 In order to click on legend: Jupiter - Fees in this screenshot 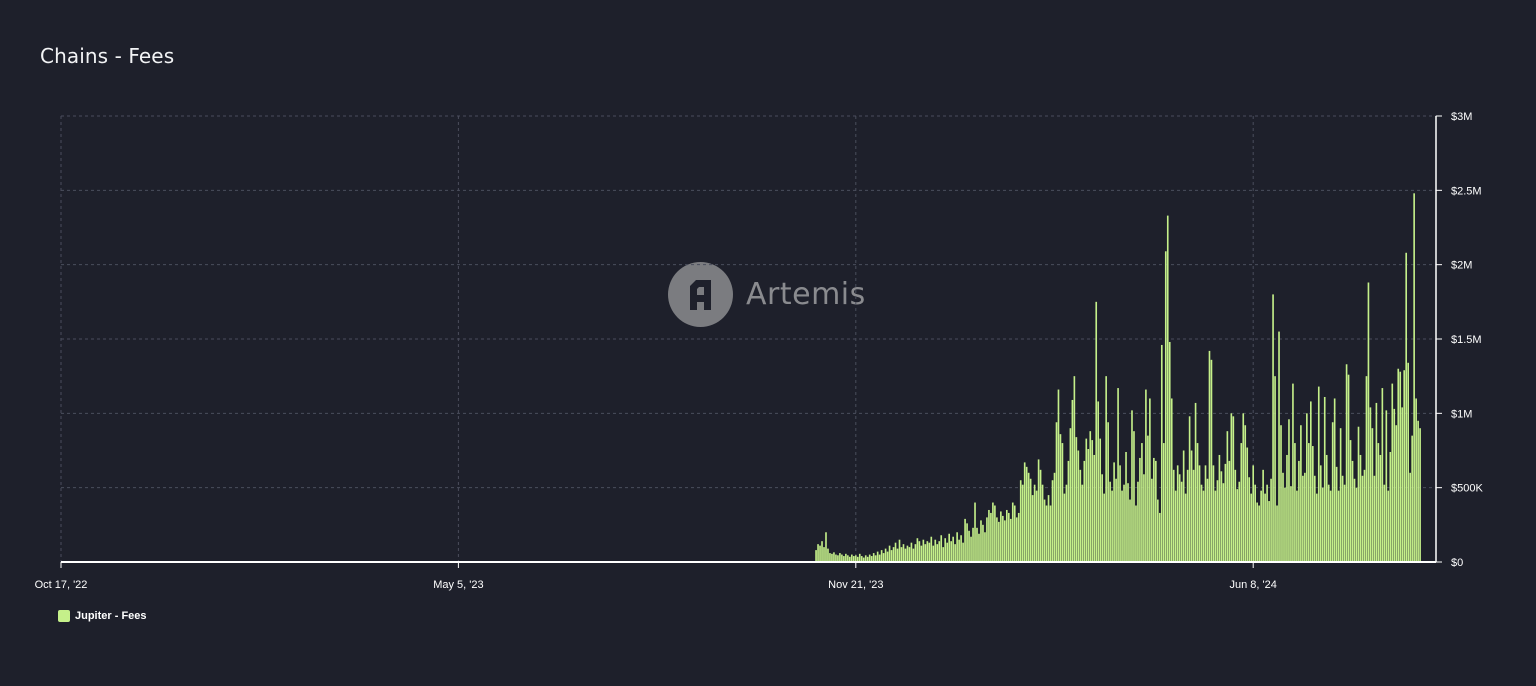, I will do `click(102, 616)`.